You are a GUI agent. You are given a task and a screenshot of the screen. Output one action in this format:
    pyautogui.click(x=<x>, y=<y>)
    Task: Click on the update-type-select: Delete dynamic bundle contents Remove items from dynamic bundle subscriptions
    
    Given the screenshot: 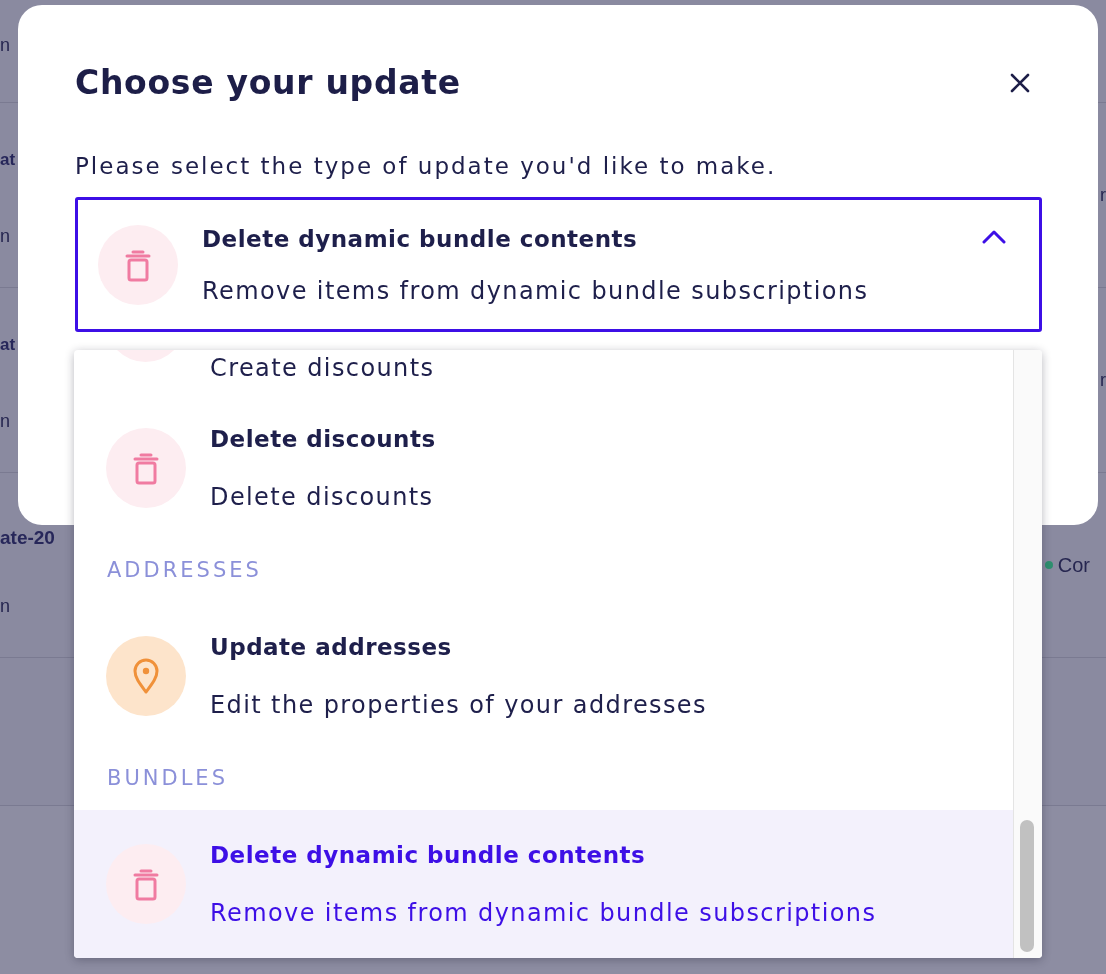 What is the action you would take?
    pyautogui.click(x=558, y=264)
    